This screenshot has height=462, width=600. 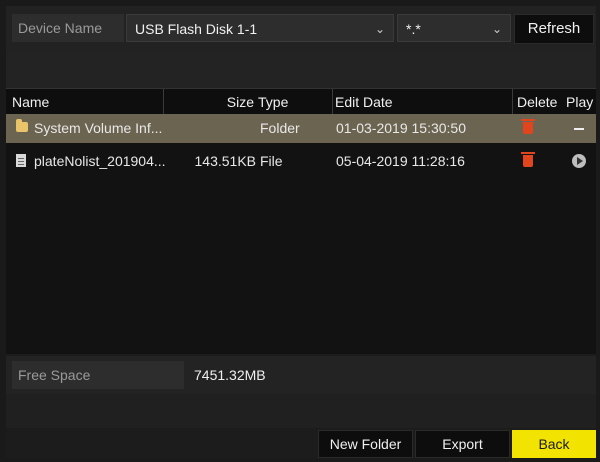 I want to click on file-size, so click(x=210, y=128).